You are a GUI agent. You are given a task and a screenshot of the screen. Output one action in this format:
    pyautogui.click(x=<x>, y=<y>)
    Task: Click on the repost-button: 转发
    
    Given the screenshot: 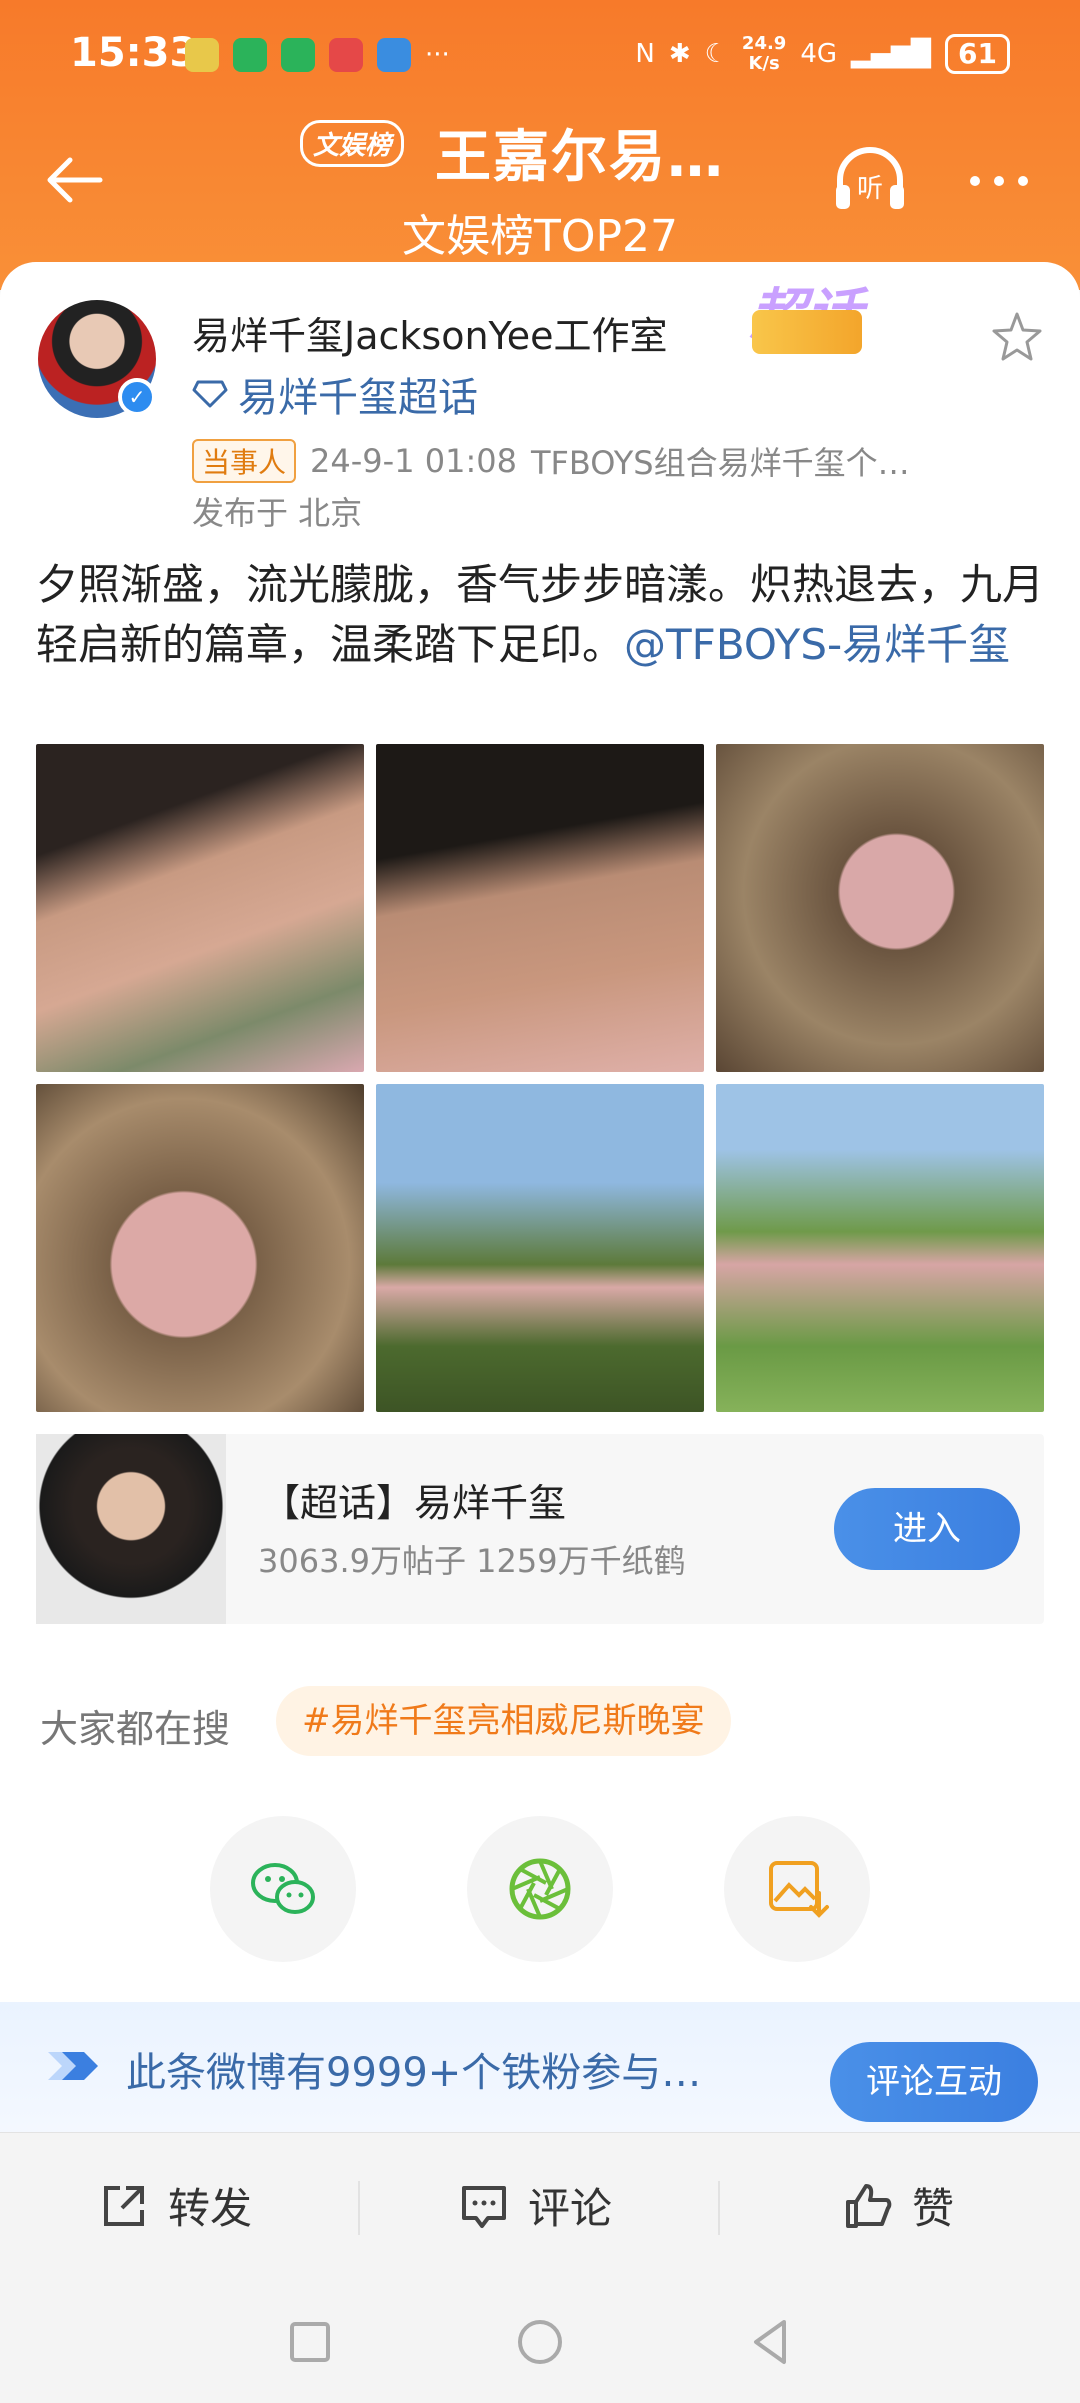 What is the action you would take?
    pyautogui.click(x=175, y=2205)
    